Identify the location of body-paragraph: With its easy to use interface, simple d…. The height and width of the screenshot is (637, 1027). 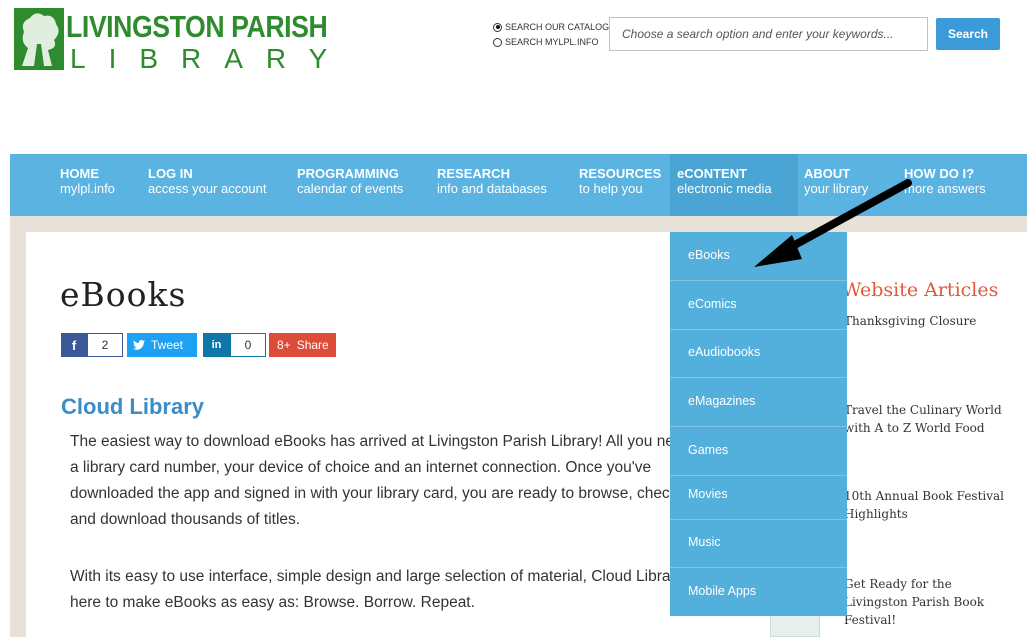
(384, 589).